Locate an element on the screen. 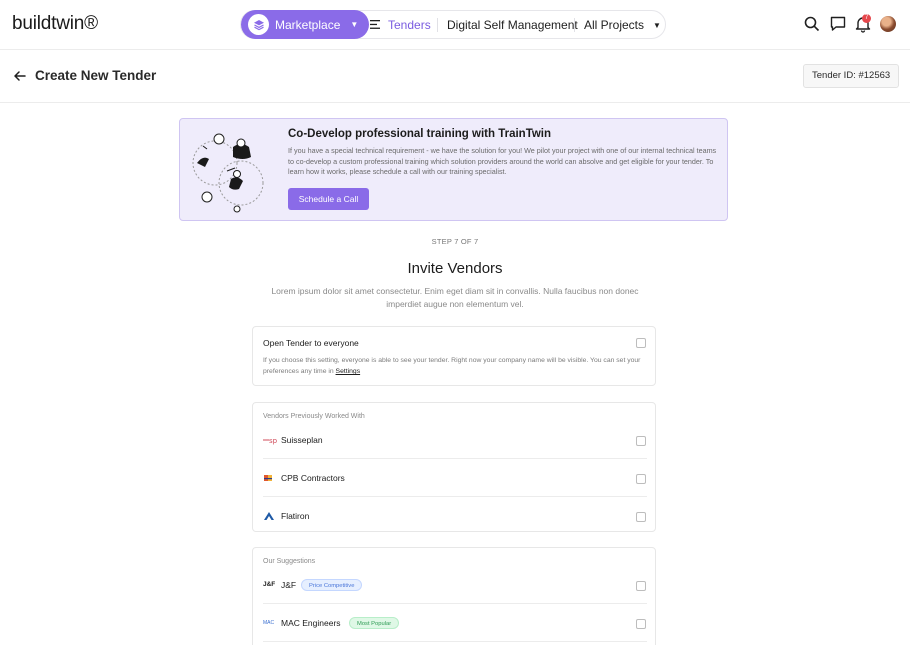 The image size is (910, 645). chat-icon is located at coordinates (838, 24).